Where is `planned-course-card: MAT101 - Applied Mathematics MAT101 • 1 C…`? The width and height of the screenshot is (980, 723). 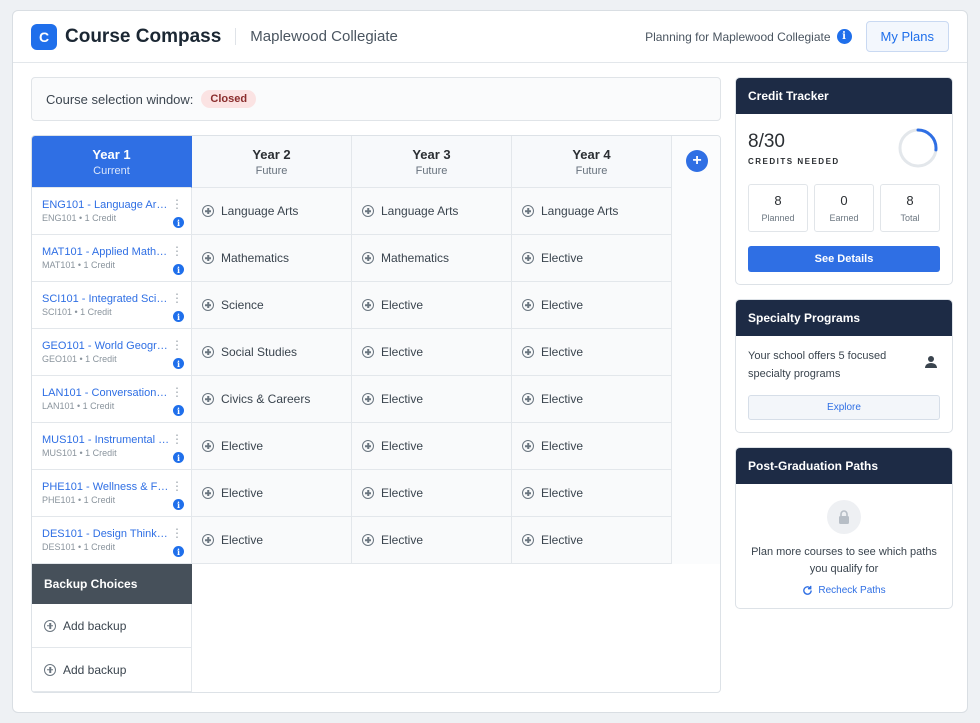 planned-course-card: MAT101 - Applied Mathematics MAT101 • 1 C… is located at coordinates (112, 258).